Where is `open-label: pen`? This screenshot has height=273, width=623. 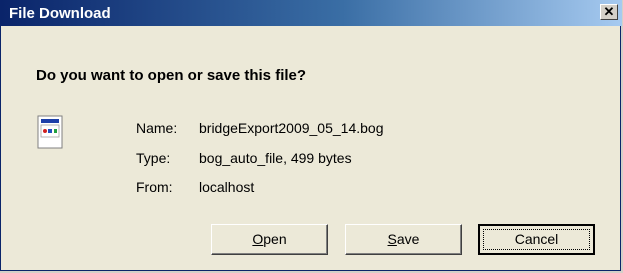 open-label: pen is located at coordinates (275, 239).